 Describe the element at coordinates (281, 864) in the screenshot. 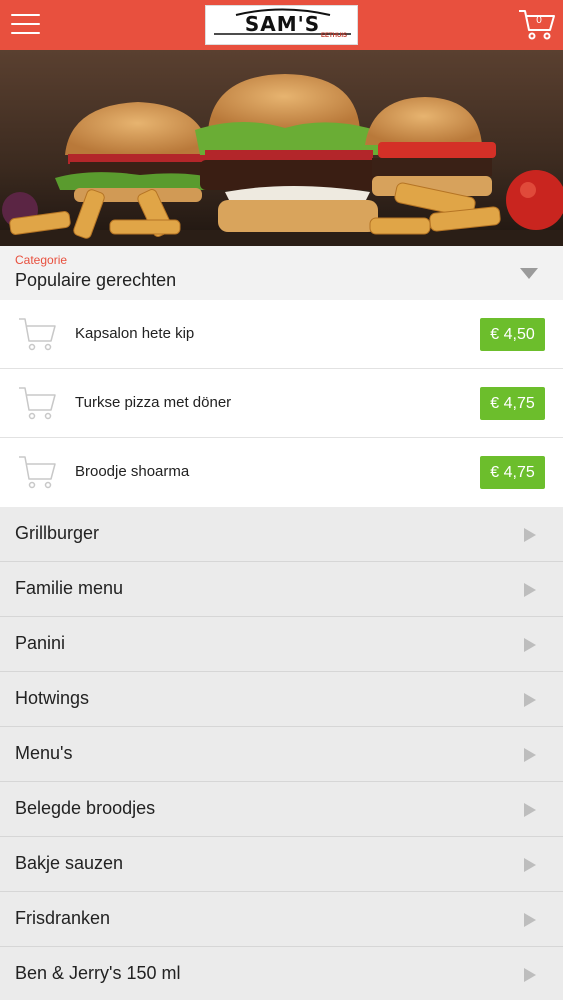

I see `category-item-bakje-sauzen: Bakje sauzen` at that location.